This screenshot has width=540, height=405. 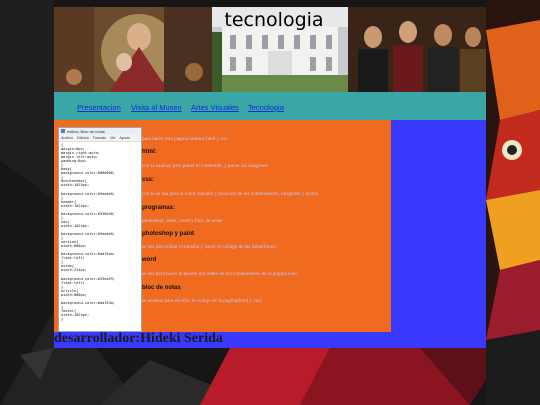 I want to click on notepad-menu-item: Formato, so click(x=99, y=138).